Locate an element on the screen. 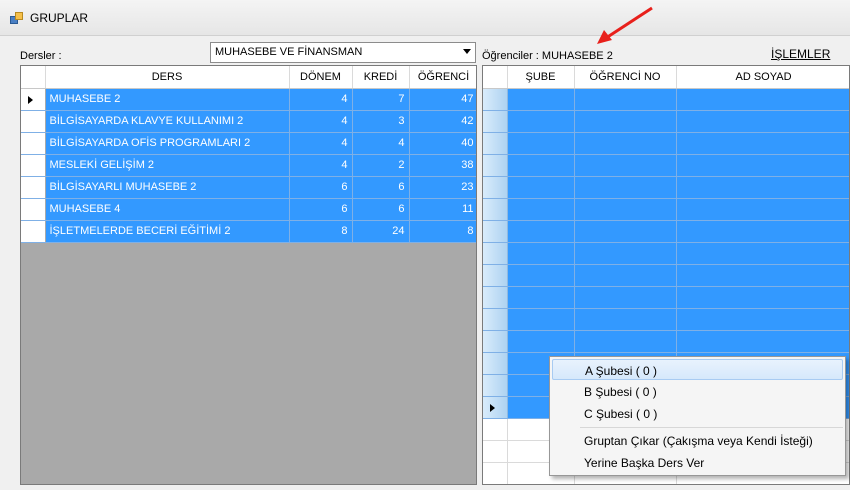  ogrenci-cell: 42 is located at coordinates (442, 121).